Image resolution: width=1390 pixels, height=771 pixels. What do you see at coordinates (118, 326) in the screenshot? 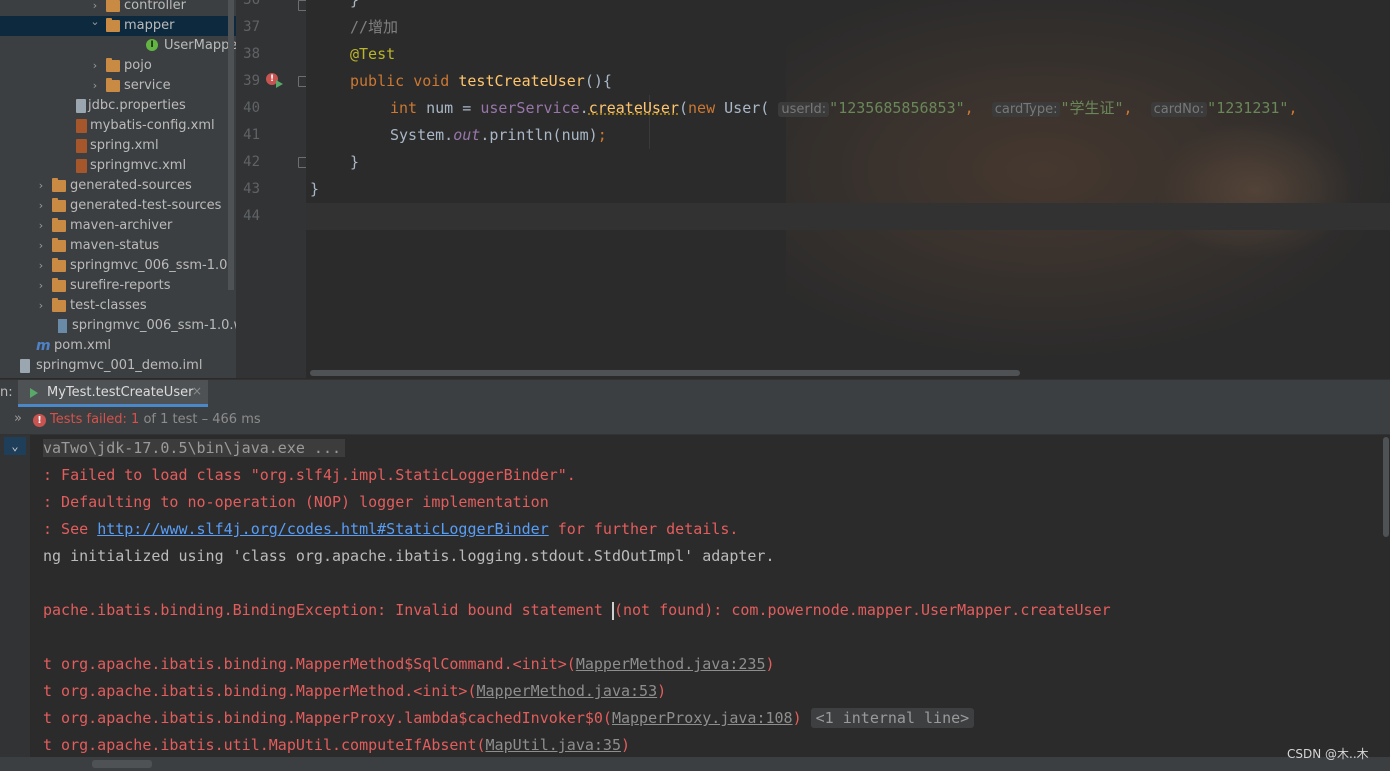
I see `tree-item-springmvc-006-ssm-1-0-war: springmvc_006_ssm-1.0.war` at bounding box center [118, 326].